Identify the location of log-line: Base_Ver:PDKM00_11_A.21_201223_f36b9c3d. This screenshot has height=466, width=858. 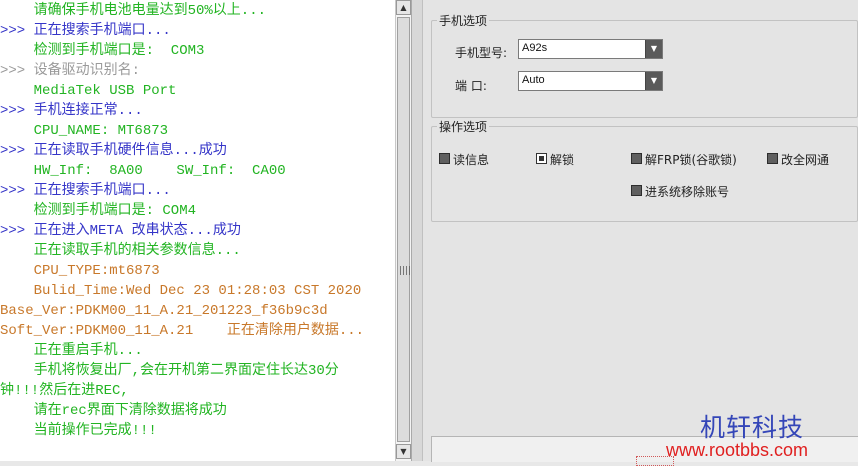
(164, 311).